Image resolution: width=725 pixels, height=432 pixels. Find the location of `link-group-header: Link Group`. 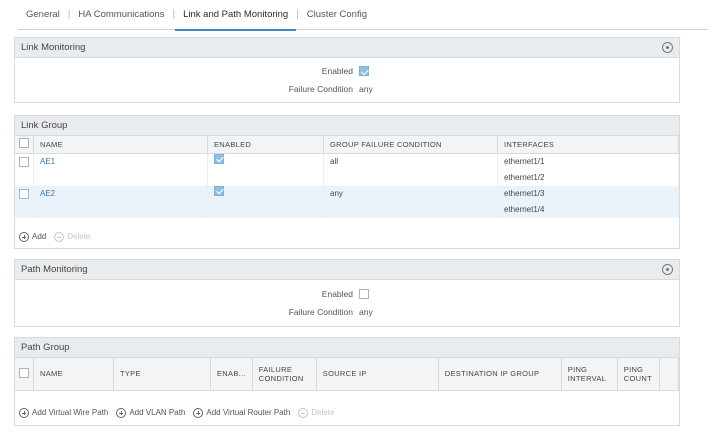

link-group-header: Link Group is located at coordinates (347, 126).